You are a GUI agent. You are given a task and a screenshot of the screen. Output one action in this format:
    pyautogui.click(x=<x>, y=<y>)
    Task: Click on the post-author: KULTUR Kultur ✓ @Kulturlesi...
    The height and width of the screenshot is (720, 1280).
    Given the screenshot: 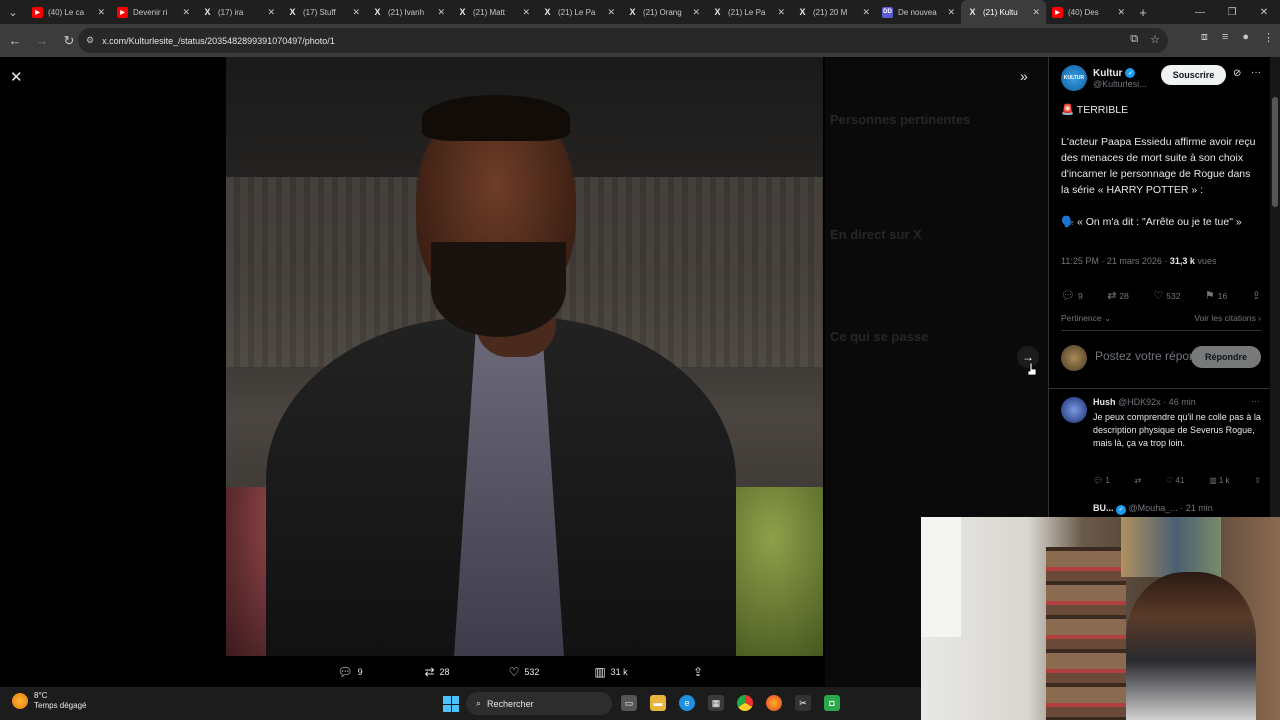 What is the action you would take?
    pyautogui.click(x=1104, y=78)
    